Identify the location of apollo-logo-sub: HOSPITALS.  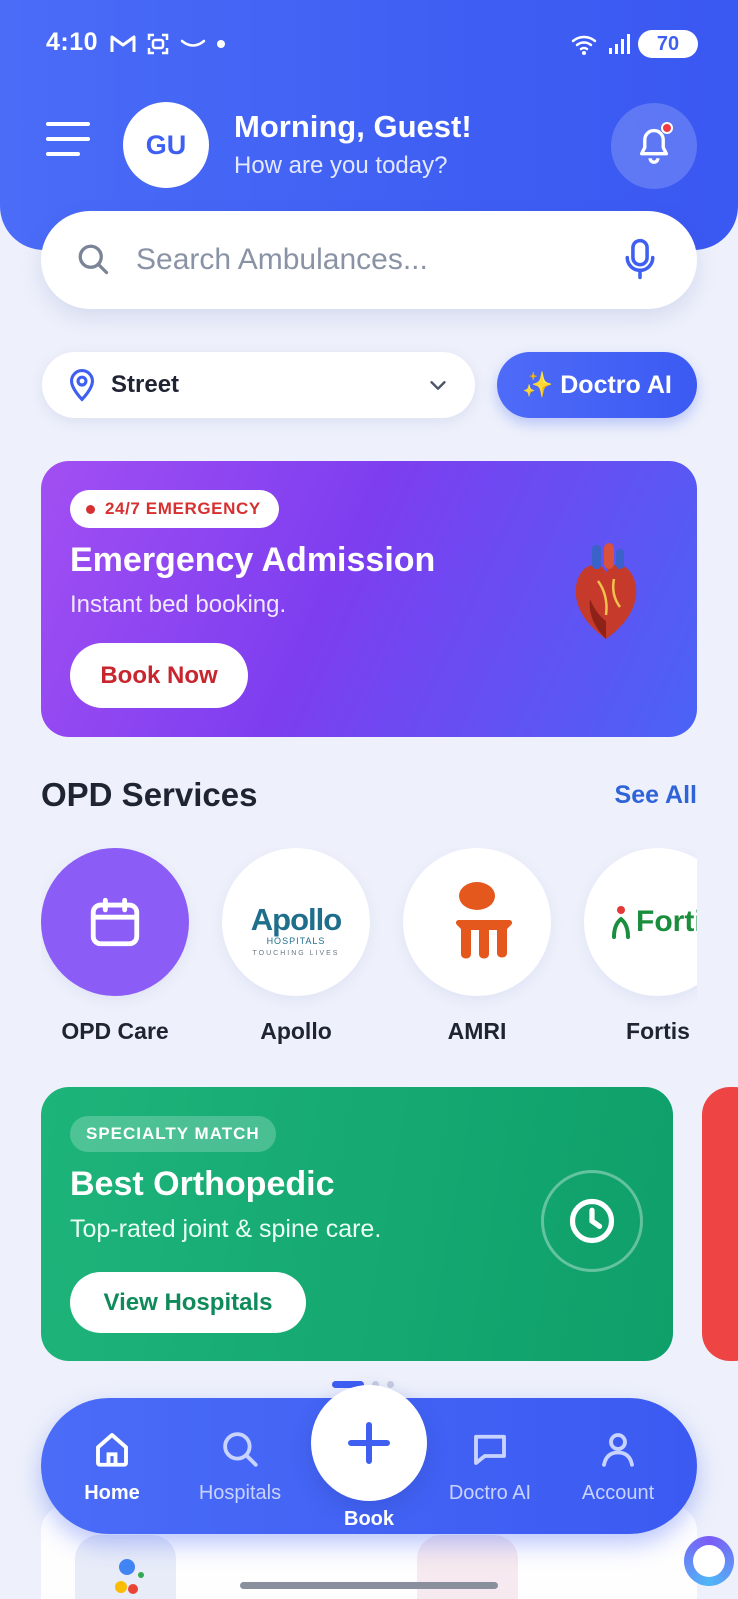
(296, 940).